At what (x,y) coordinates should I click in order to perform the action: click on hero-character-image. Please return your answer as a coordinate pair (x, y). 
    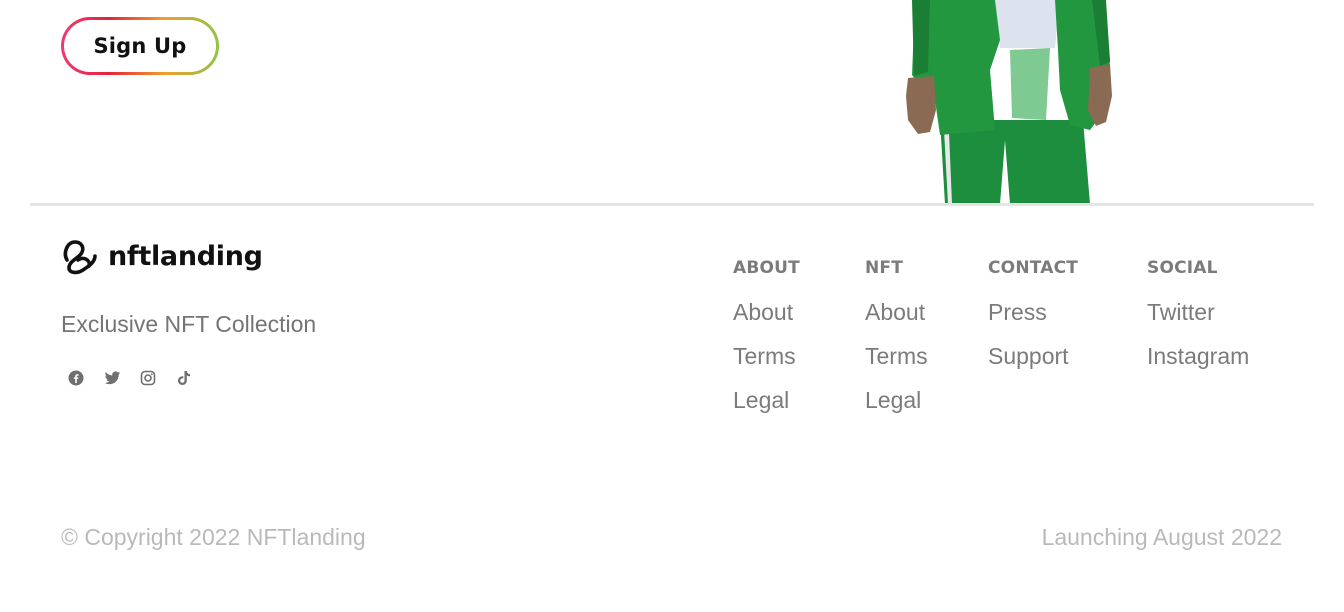
    Looking at the image, I should click on (1009, 102).